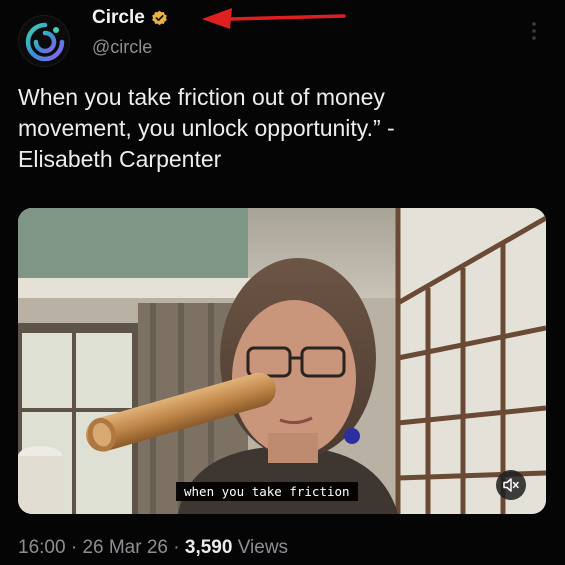  I want to click on more-options-icon, so click(534, 33).